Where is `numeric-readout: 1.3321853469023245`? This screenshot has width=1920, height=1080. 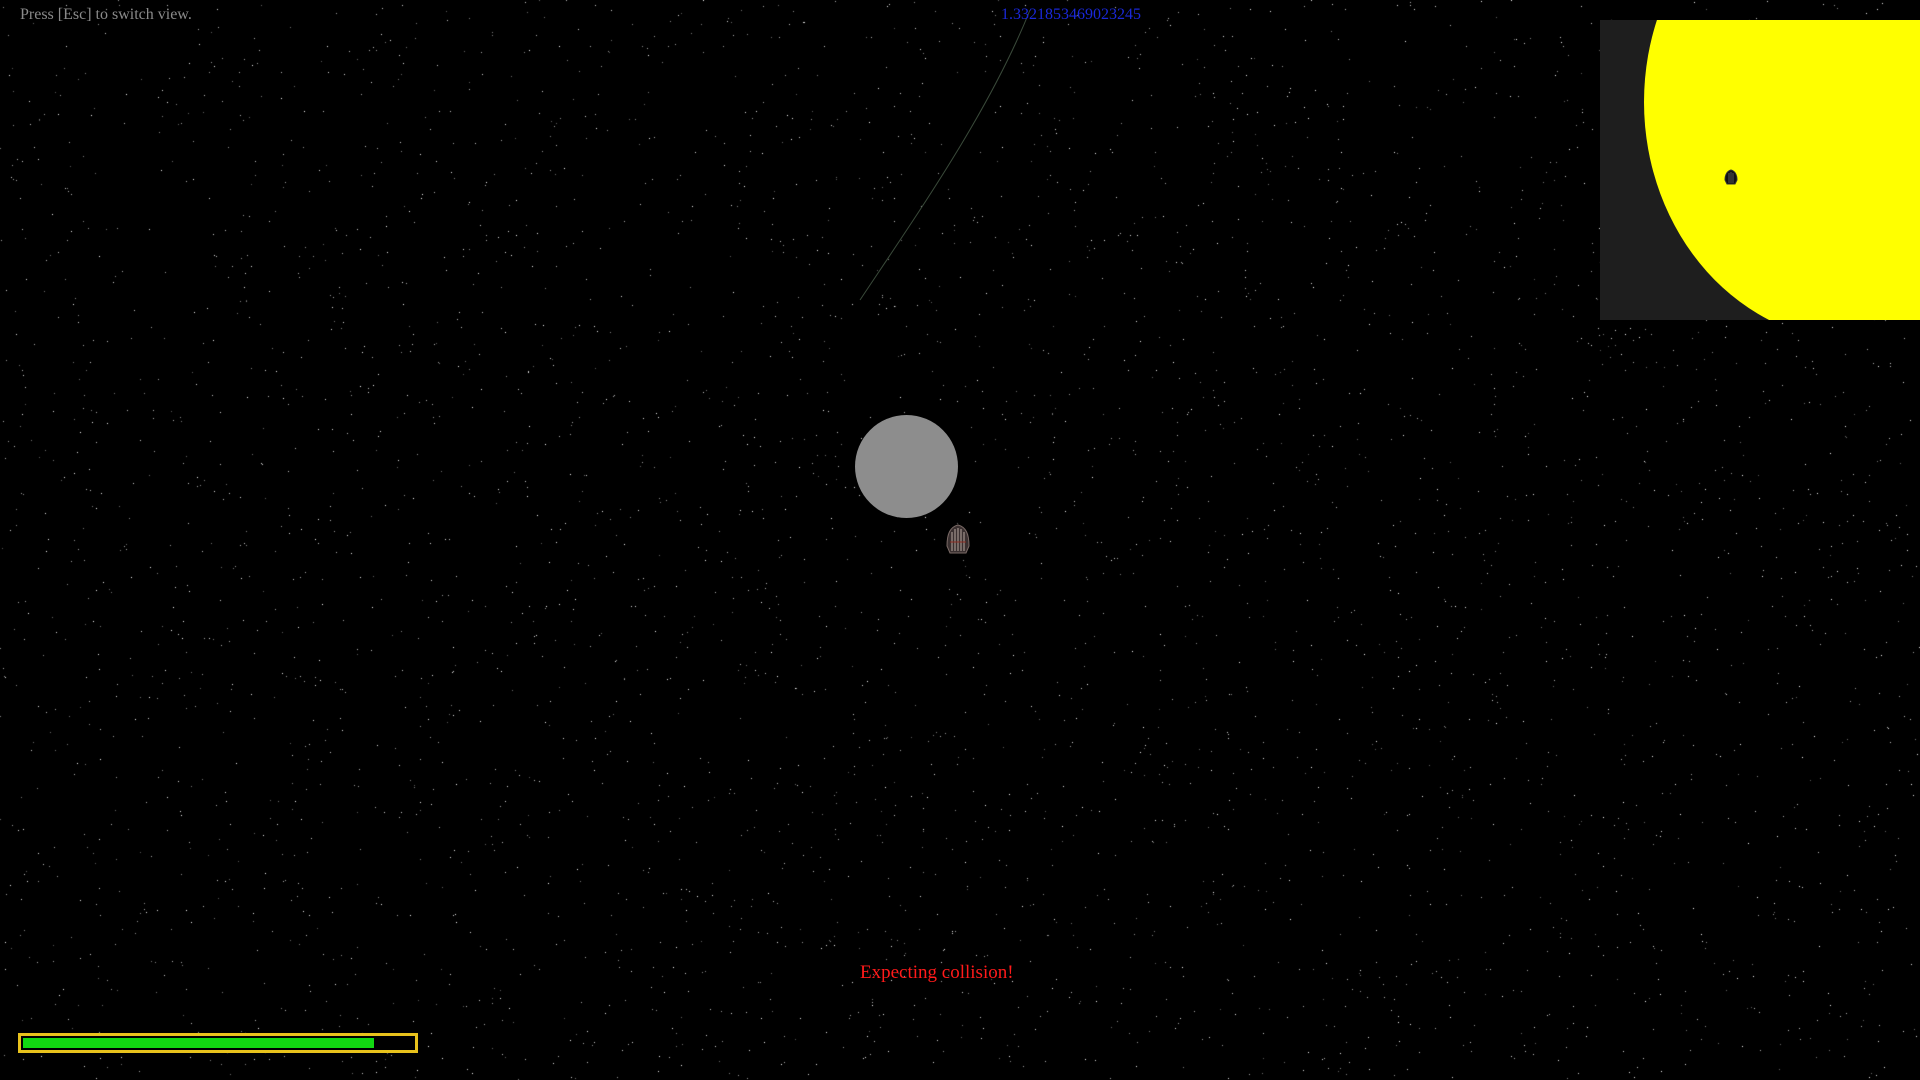 numeric-readout: 1.3321853469023245 is located at coordinates (1071, 14).